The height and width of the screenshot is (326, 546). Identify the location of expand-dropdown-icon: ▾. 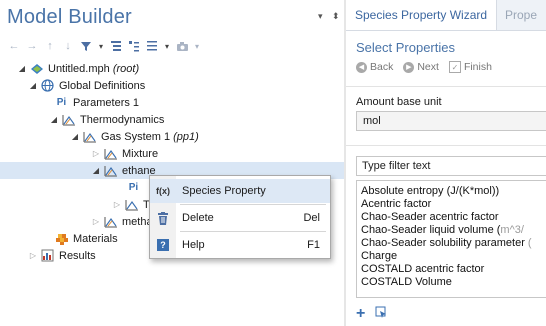
(167, 46).